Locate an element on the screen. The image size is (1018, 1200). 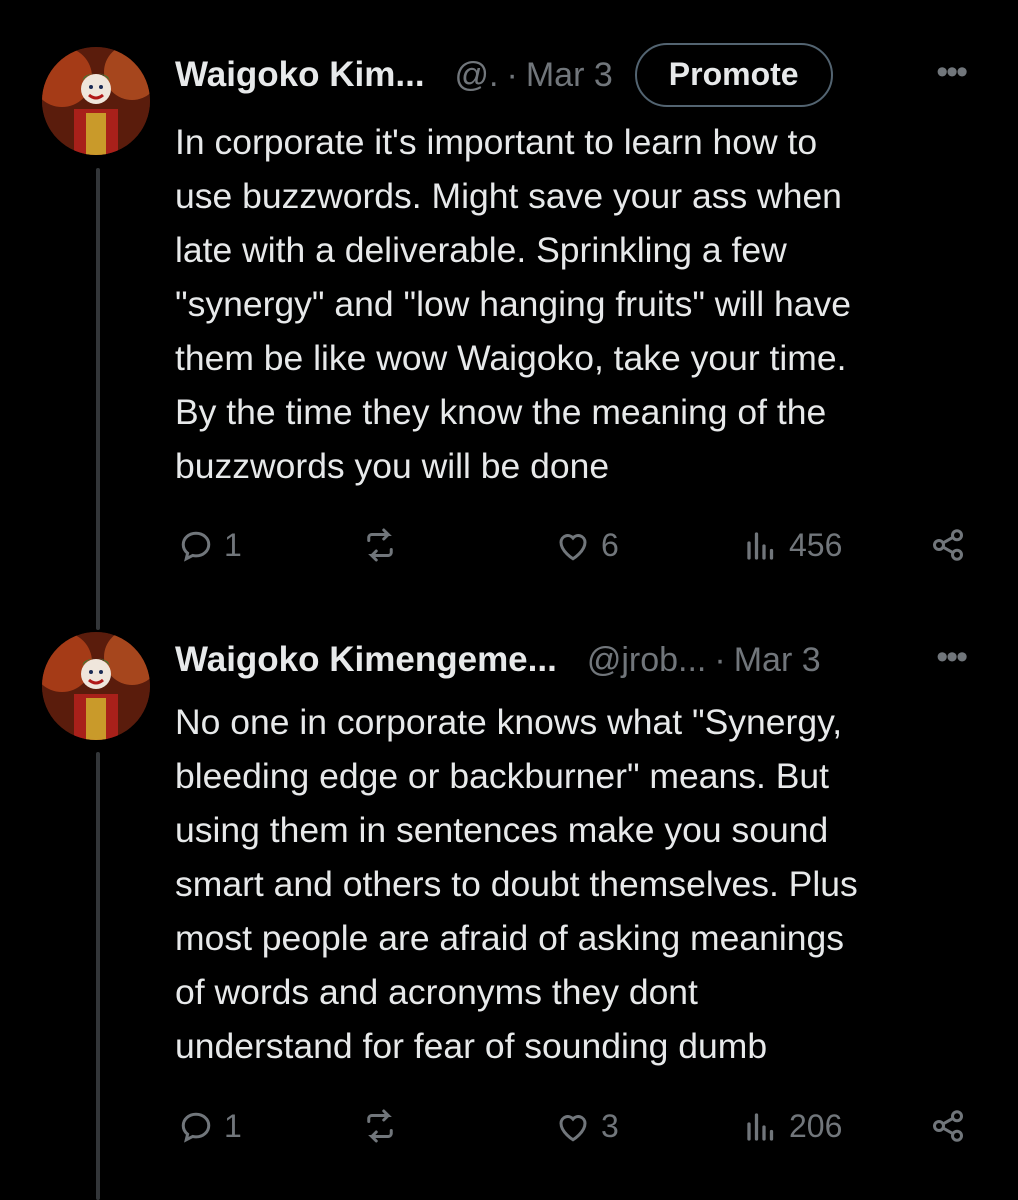
promote-button: Promote is located at coordinates (733, 75).